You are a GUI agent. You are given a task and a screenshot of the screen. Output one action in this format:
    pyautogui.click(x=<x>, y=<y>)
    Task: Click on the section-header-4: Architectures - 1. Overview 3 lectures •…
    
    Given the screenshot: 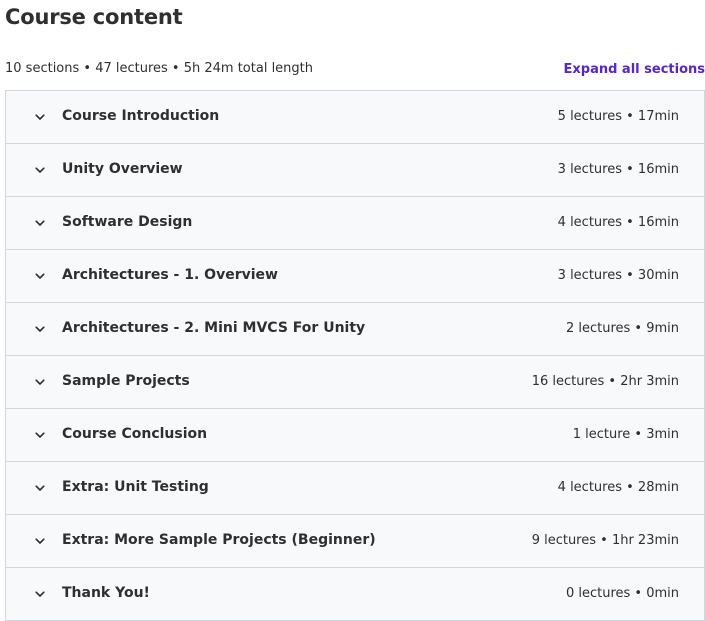 What is the action you would take?
    pyautogui.click(x=355, y=276)
    